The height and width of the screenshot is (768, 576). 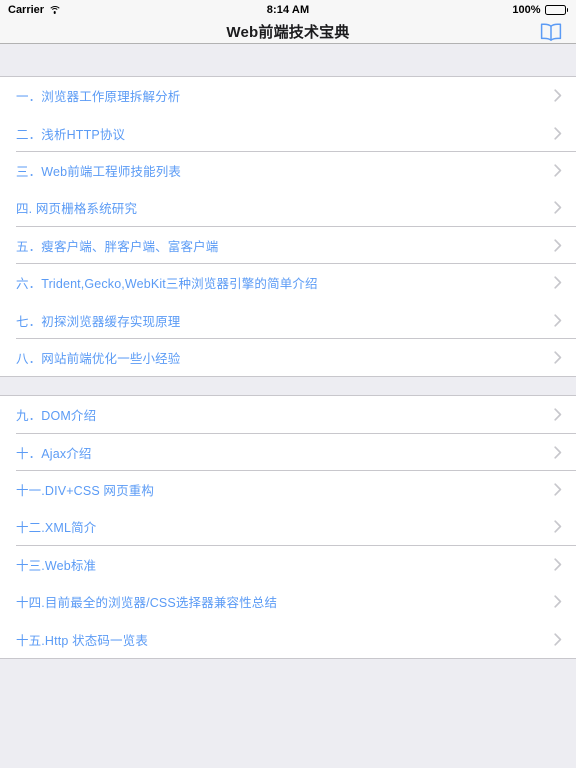 I want to click on list-item-label: 一．浏览器工作原理拆解分析, so click(x=98, y=97).